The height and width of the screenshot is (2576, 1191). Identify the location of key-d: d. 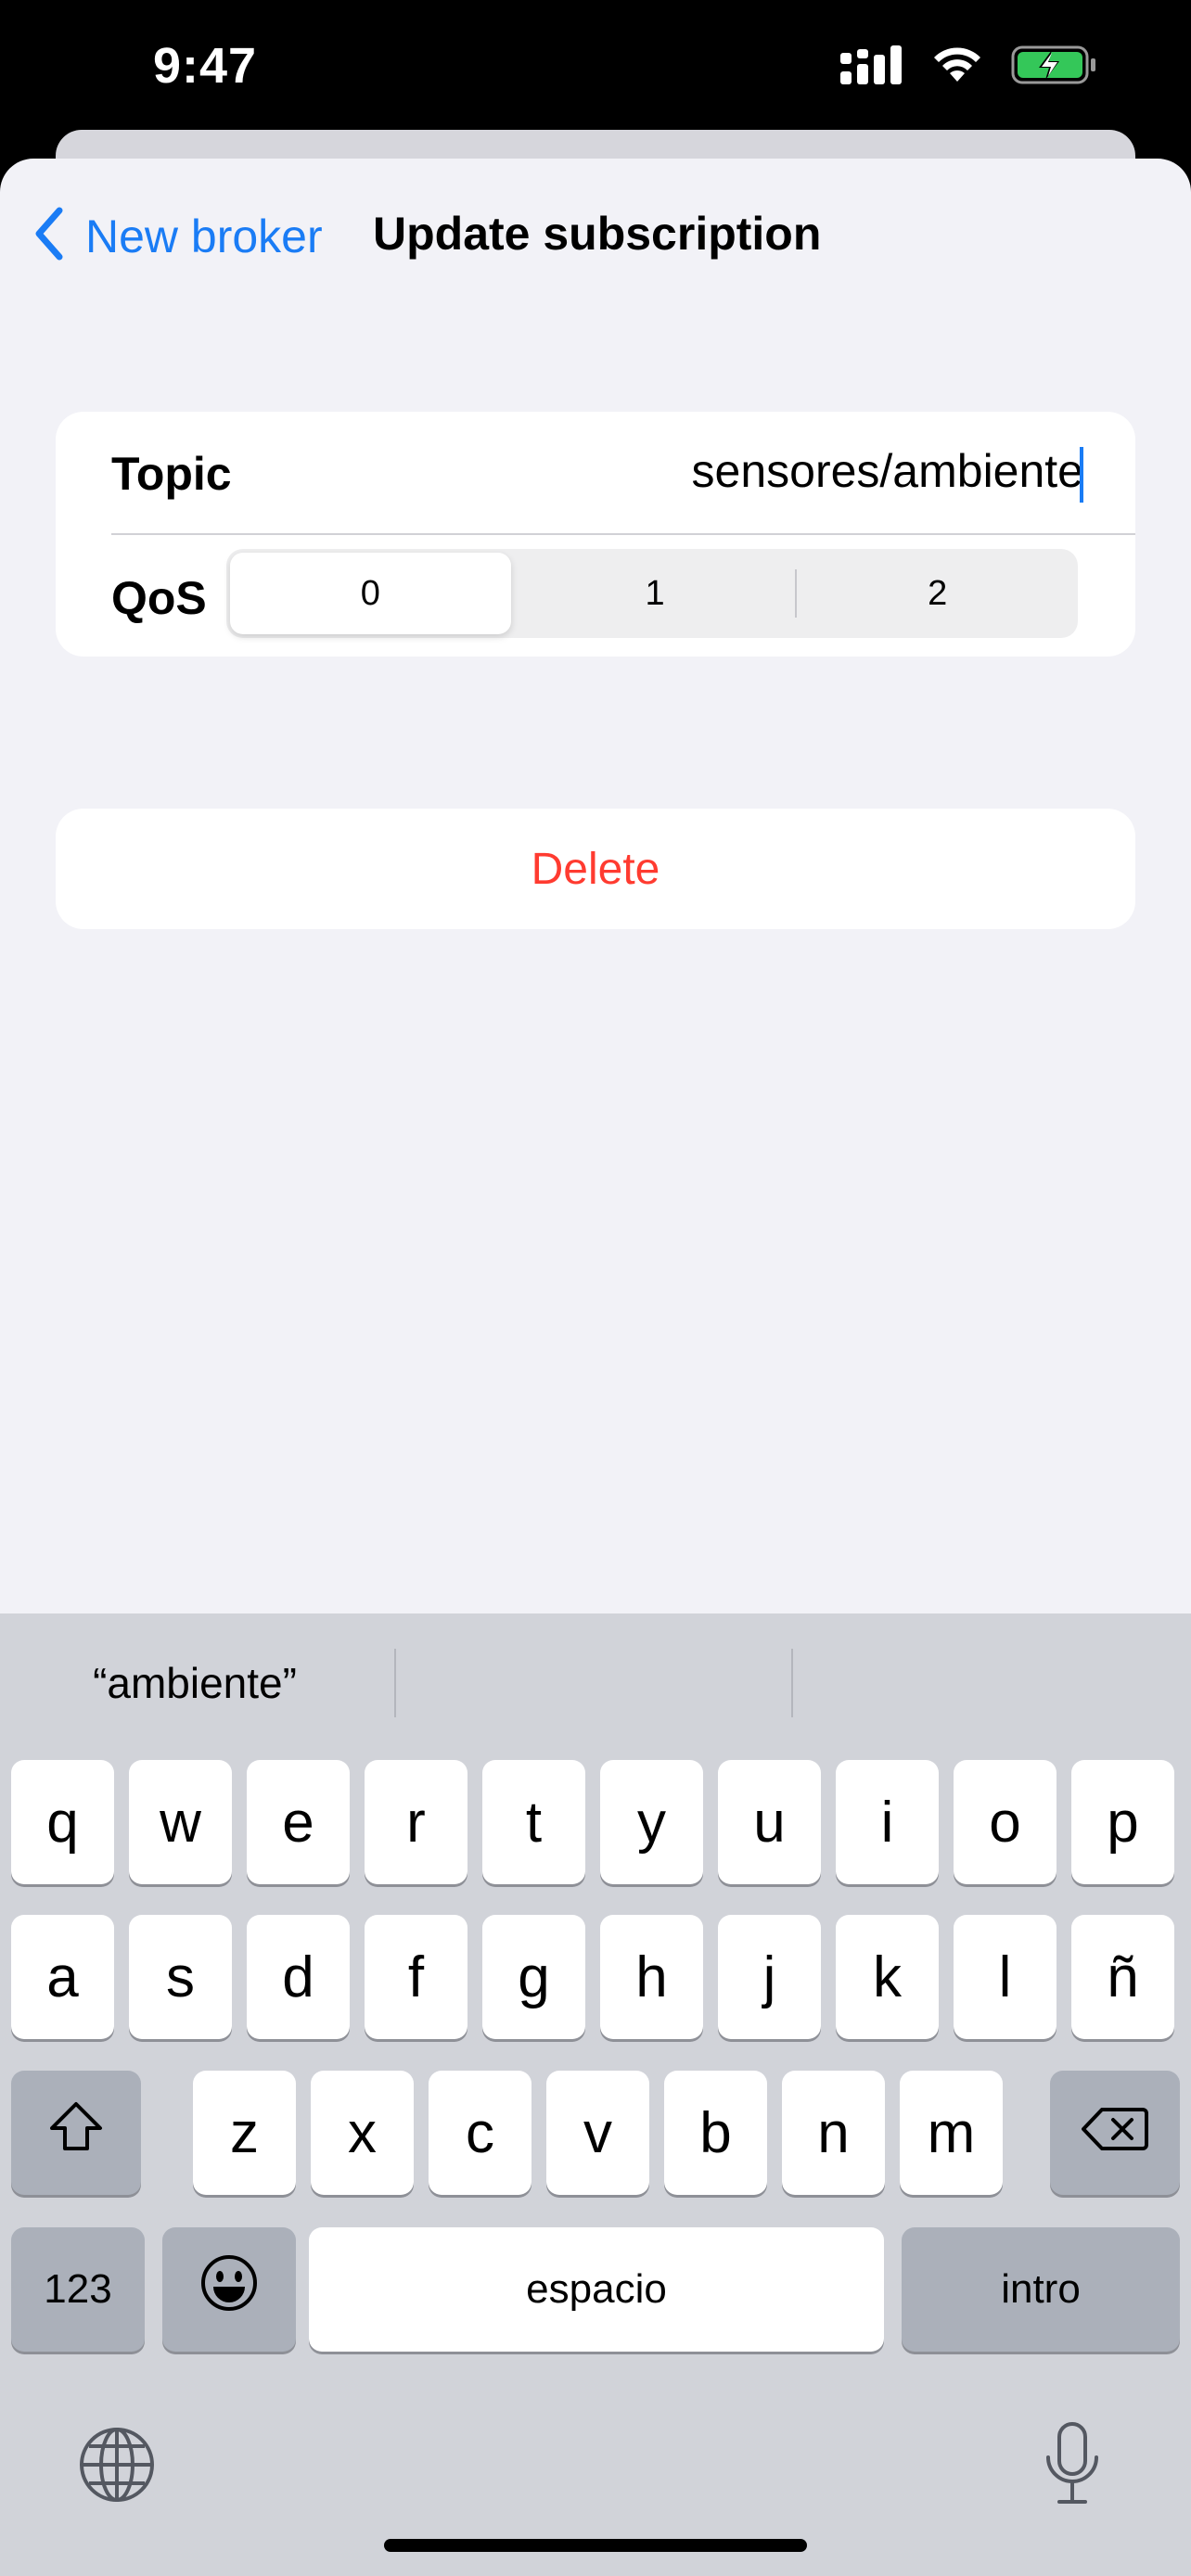
(298, 1977).